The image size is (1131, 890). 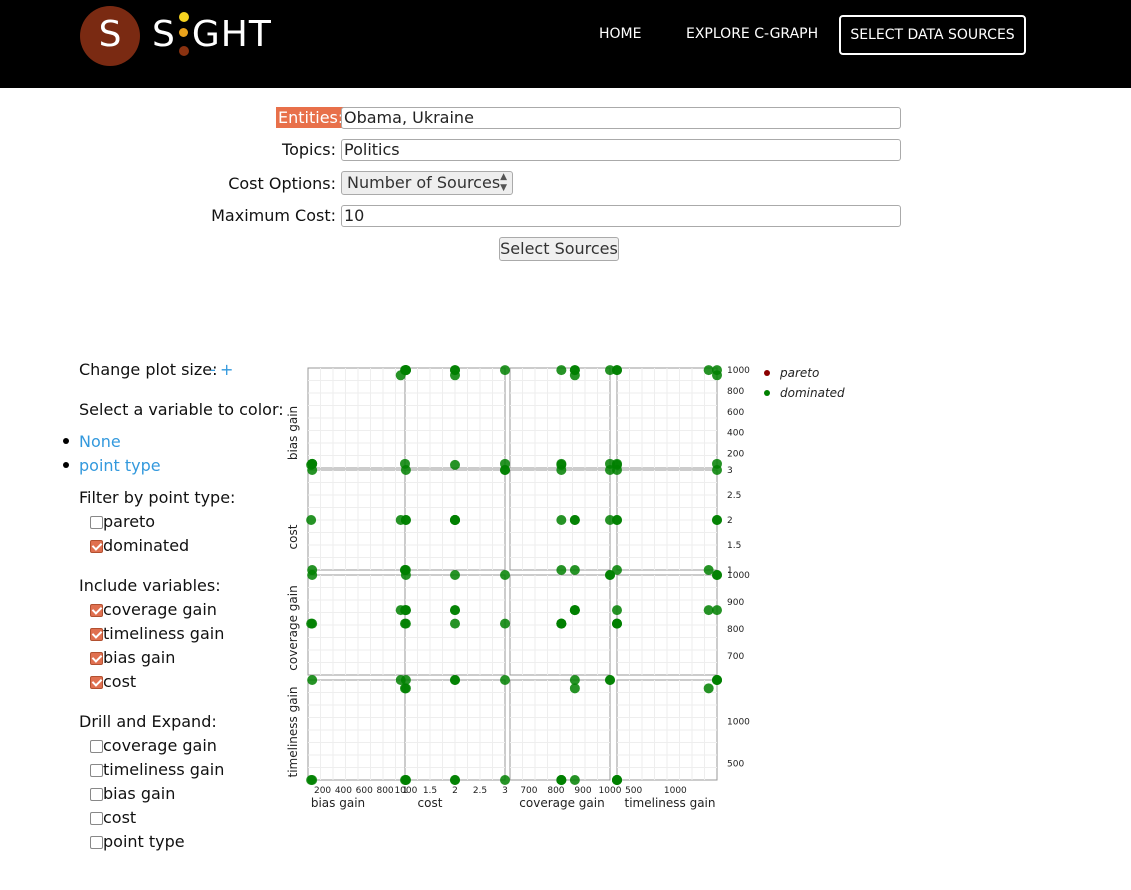 I want to click on y-tick-label: 700, so click(x=735, y=657).